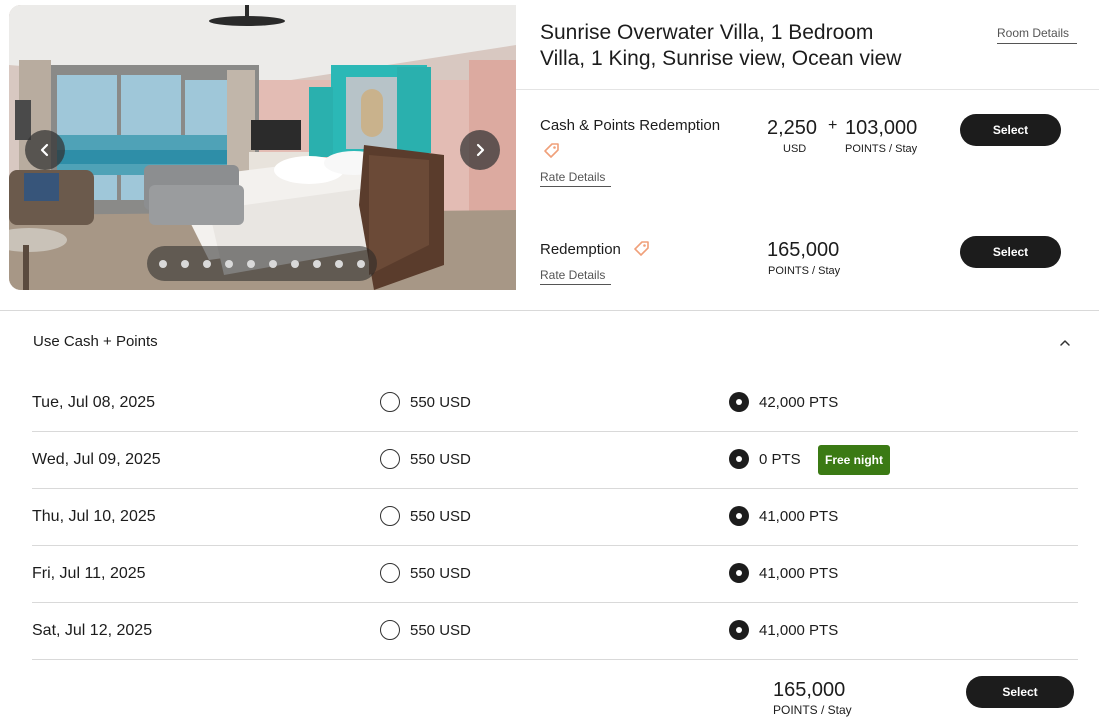 This screenshot has height=721, width=1099. Describe the element at coordinates (809, 690) in the screenshot. I see `total-points: 165,000` at that location.